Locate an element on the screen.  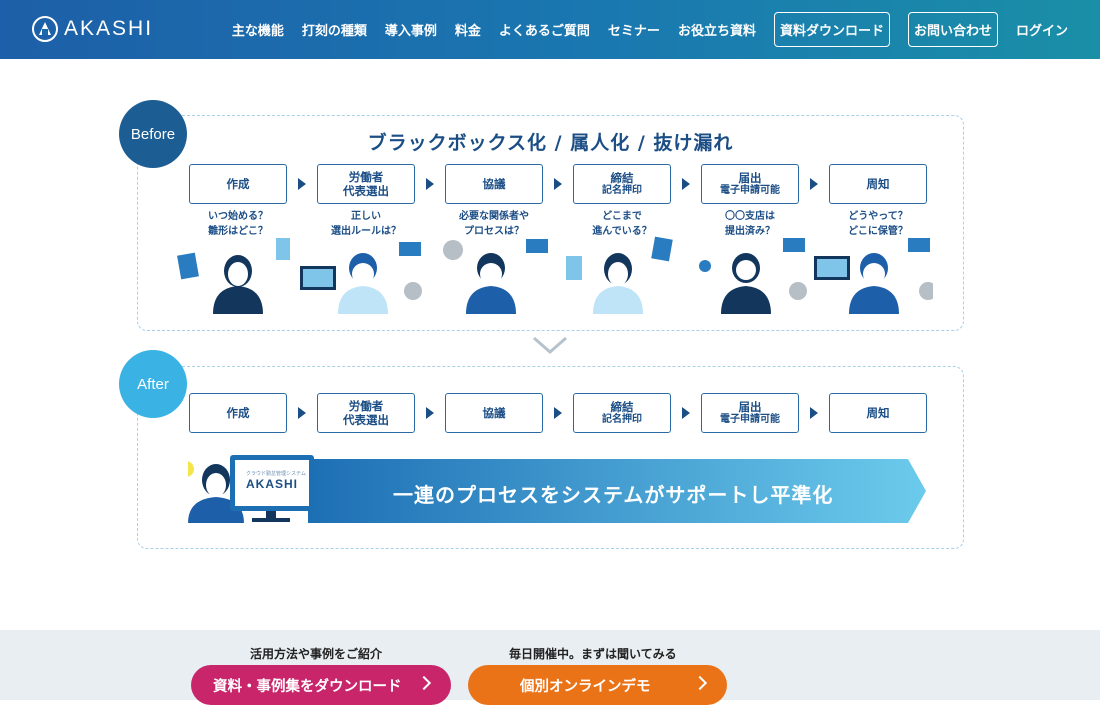
nav-features: 主な機能 is located at coordinates (258, 29).